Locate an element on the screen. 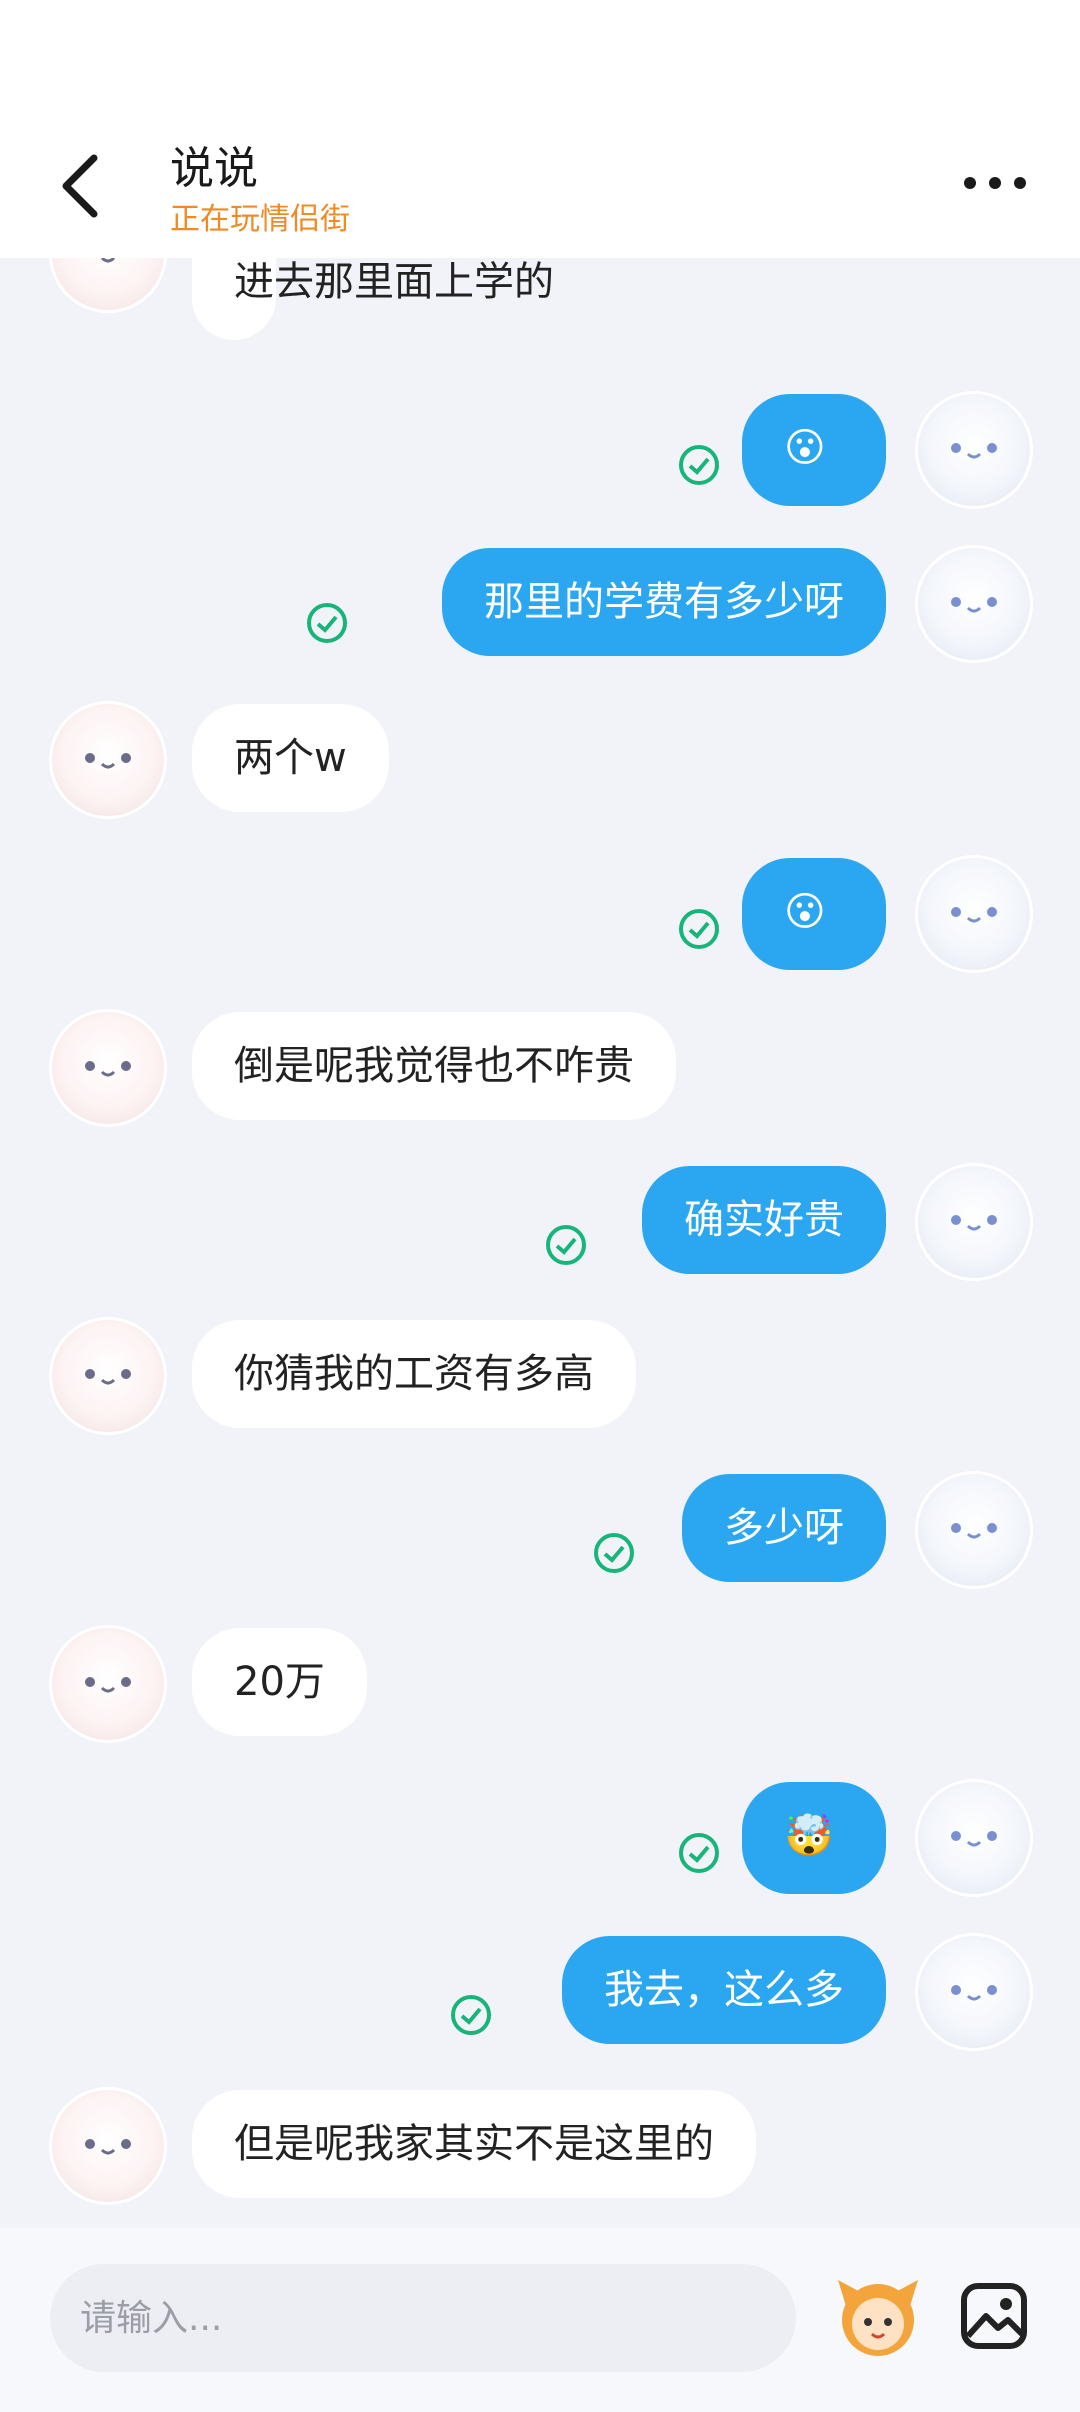  composer-bar is located at coordinates (540, 2320).